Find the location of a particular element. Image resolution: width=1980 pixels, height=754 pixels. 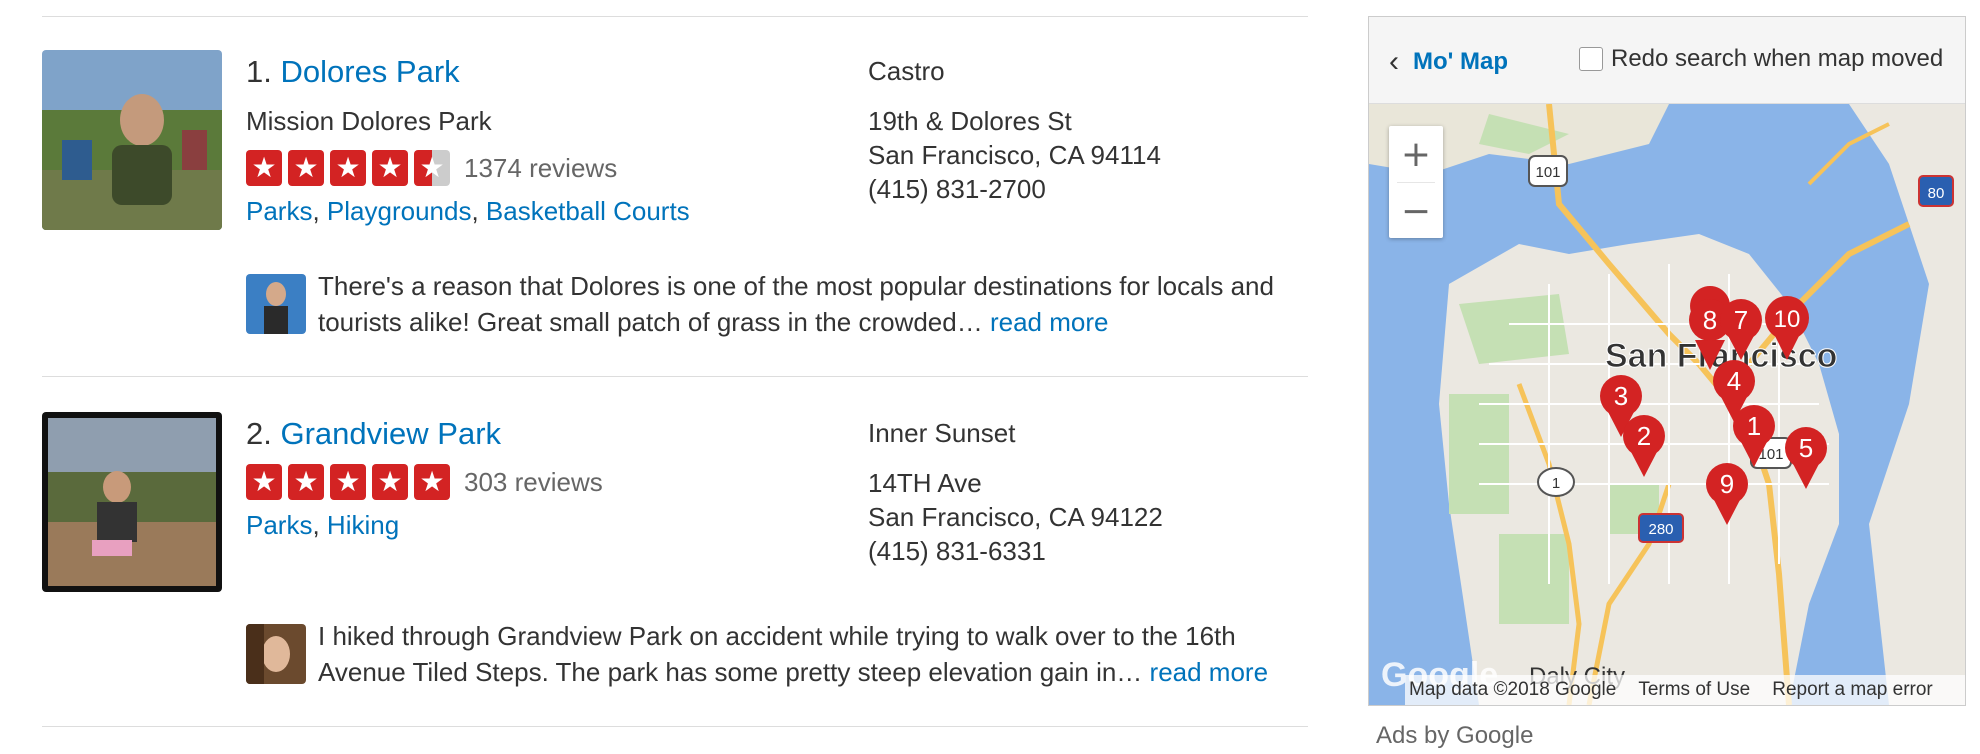

svg-text: 2 is located at coordinates (1644, 436).